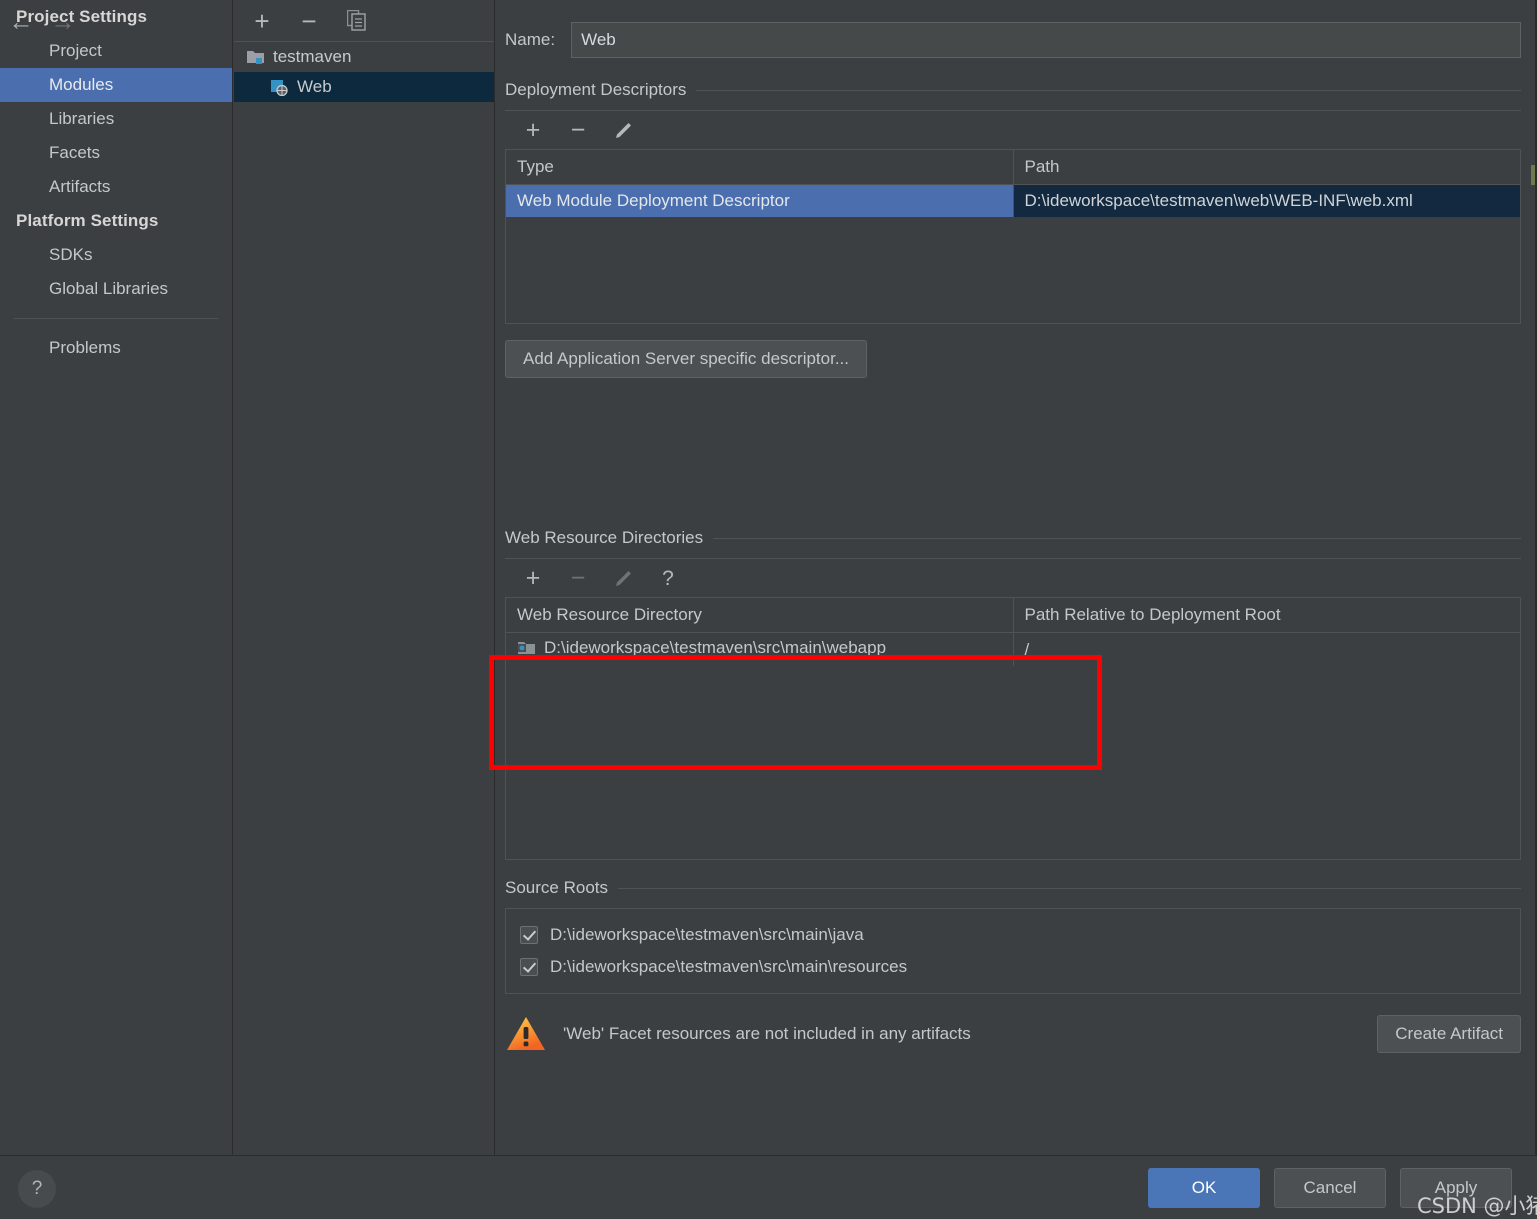 The height and width of the screenshot is (1219, 1537). What do you see at coordinates (116, 119) in the screenshot?
I see `sidebar-item-libraries: Libraries` at bounding box center [116, 119].